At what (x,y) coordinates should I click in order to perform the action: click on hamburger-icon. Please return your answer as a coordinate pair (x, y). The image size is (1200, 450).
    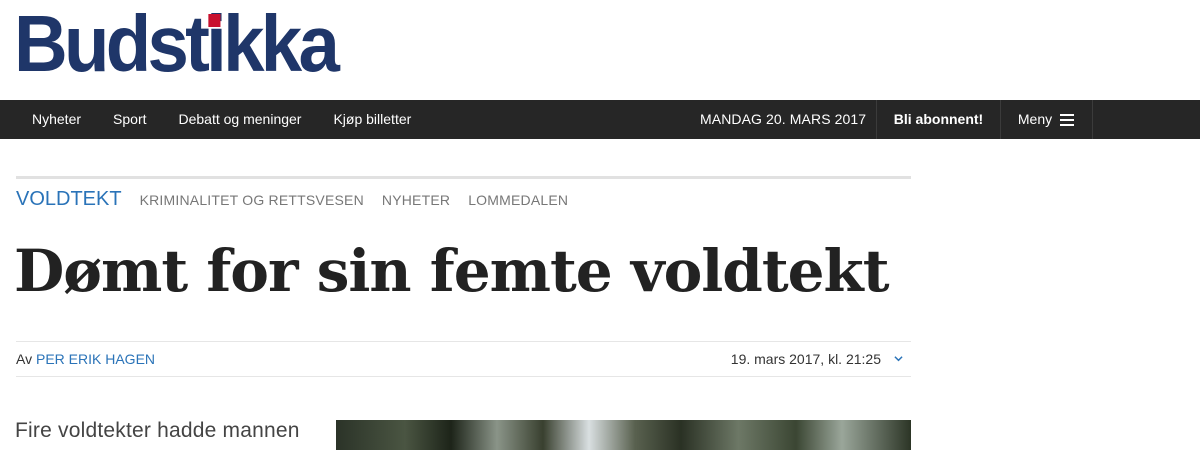
    Looking at the image, I should click on (1067, 120).